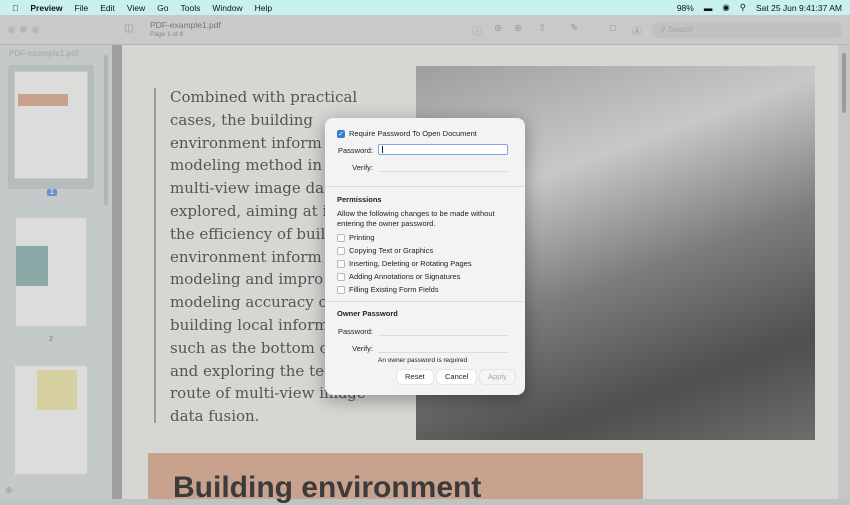  I want to click on verify-field, so click(443, 166).